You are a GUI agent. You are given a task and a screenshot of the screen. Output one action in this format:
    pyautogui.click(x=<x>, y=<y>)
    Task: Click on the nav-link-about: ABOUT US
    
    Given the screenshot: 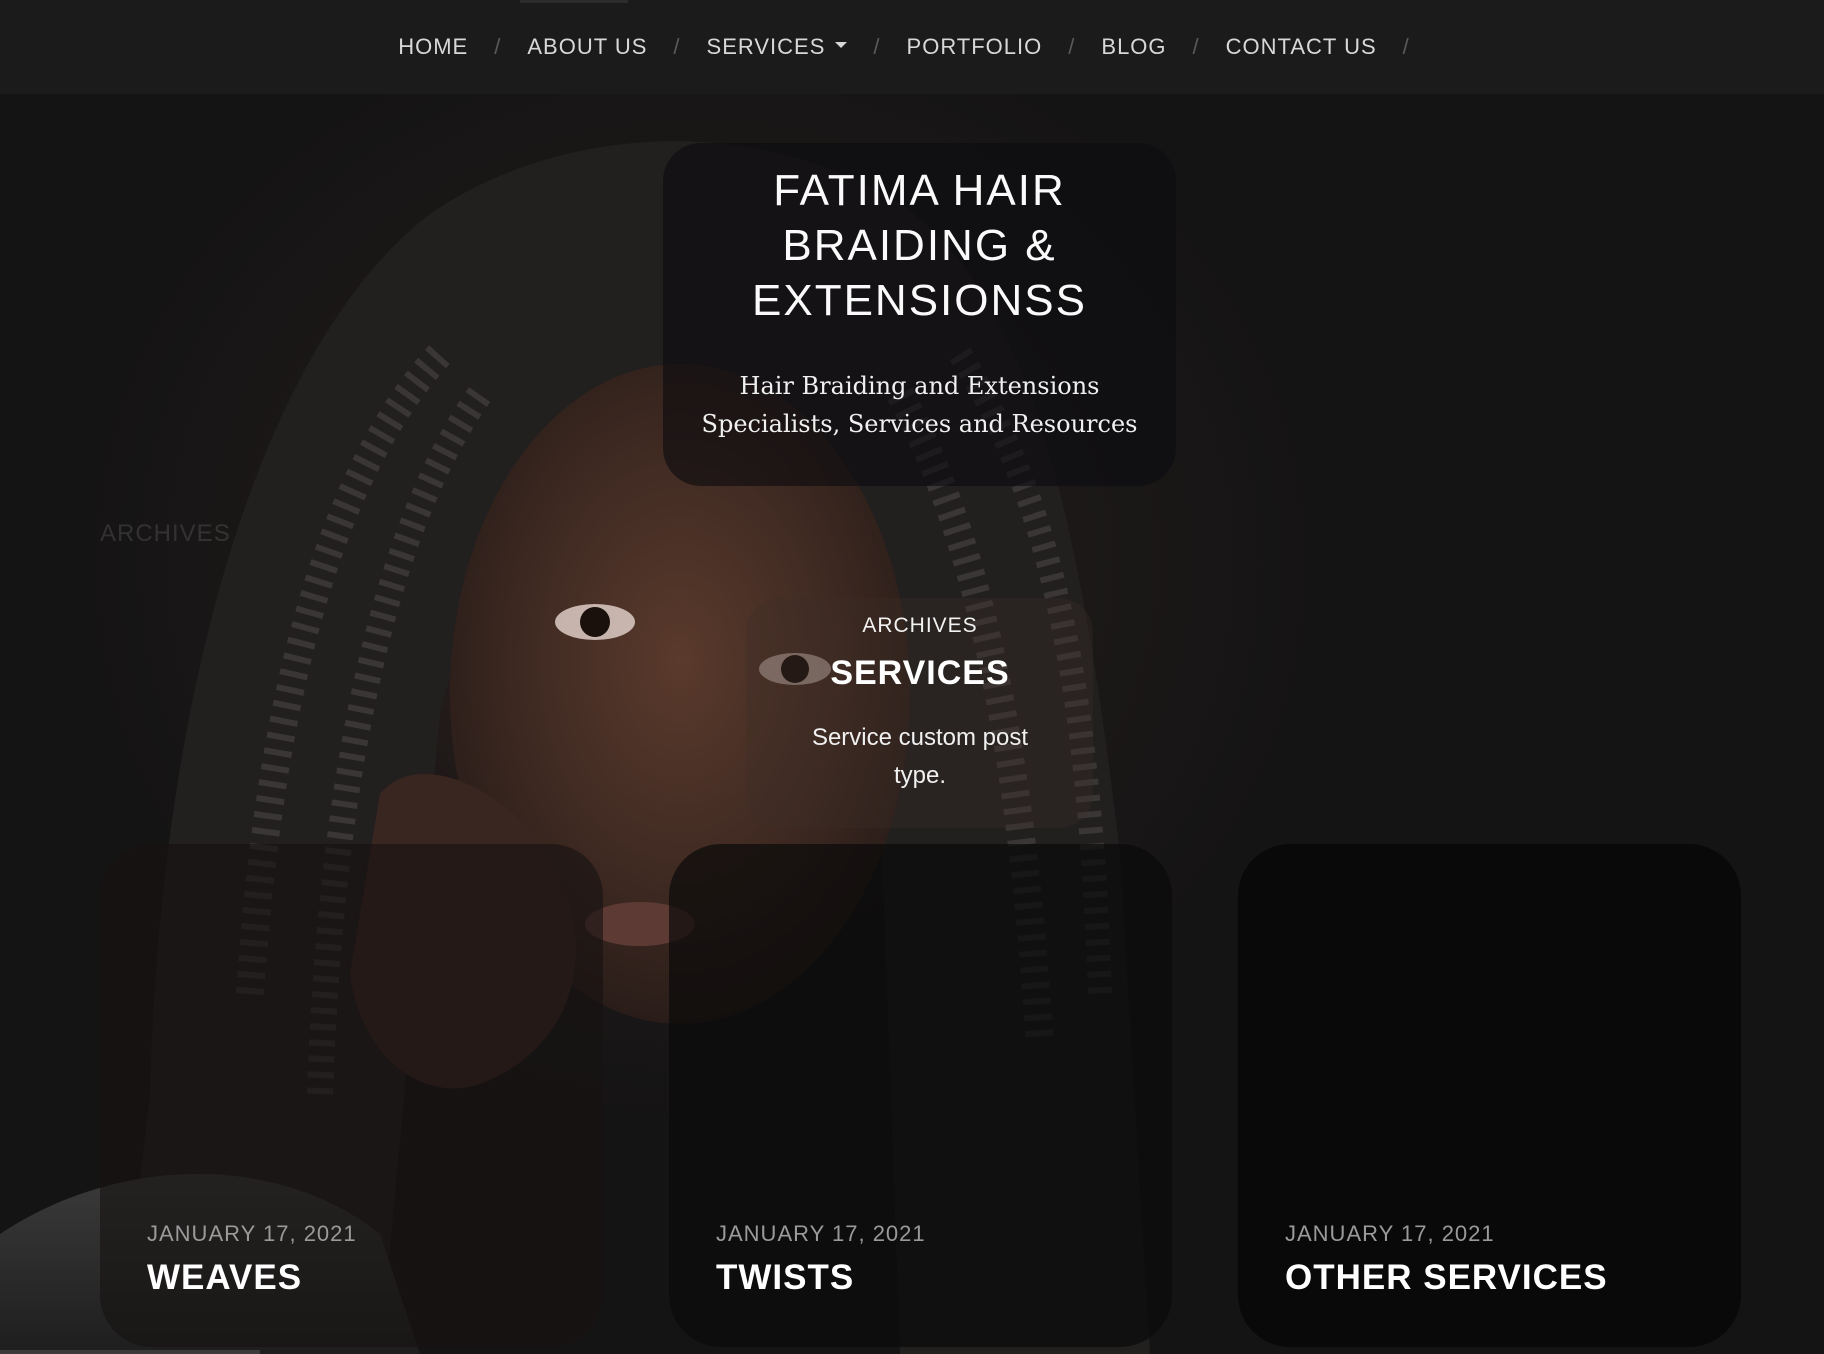 What is the action you would take?
    pyautogui.click(x=587, y=47)
    